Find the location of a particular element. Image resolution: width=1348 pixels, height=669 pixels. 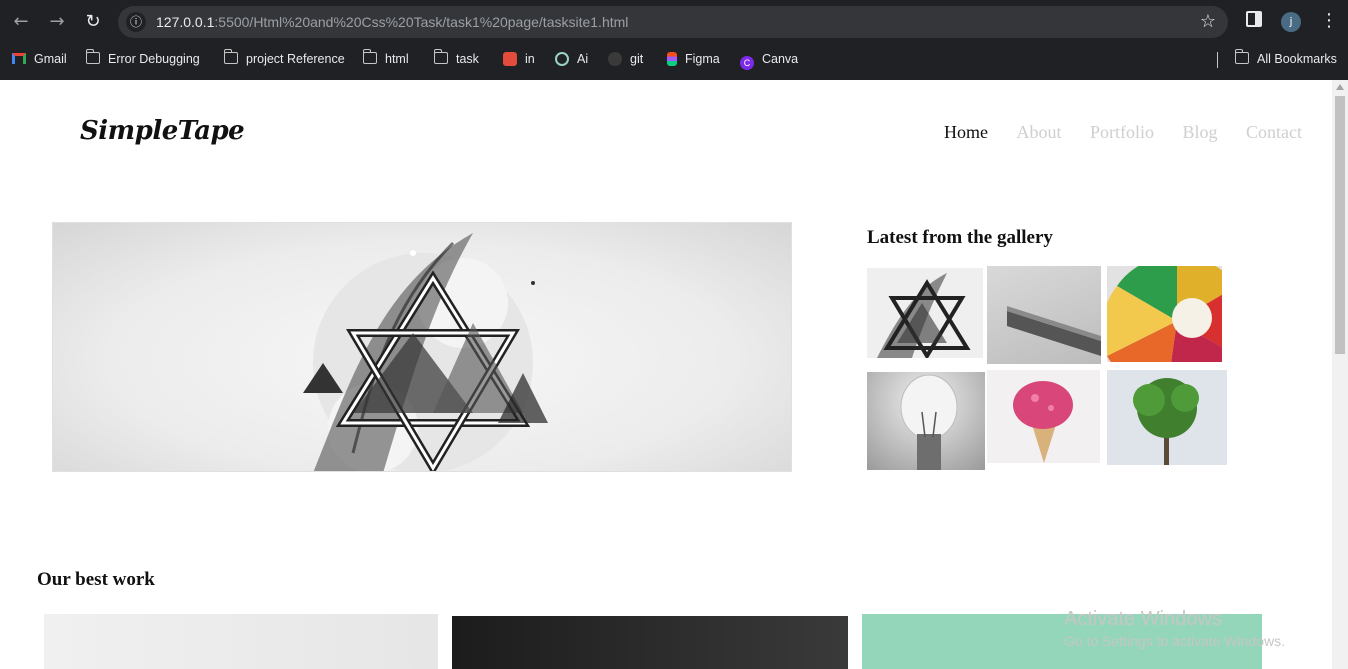

all-bookmarks-label: All Bookmarks is located at coordinates (1297, 59).